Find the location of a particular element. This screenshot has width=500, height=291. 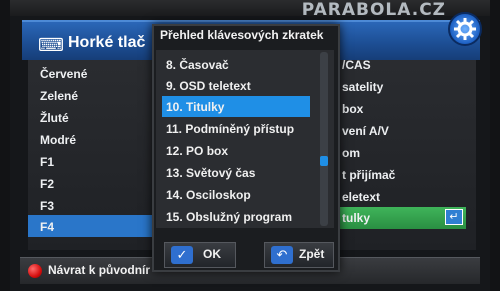

left-list-item: F2 is located at coordinates (47, 184).